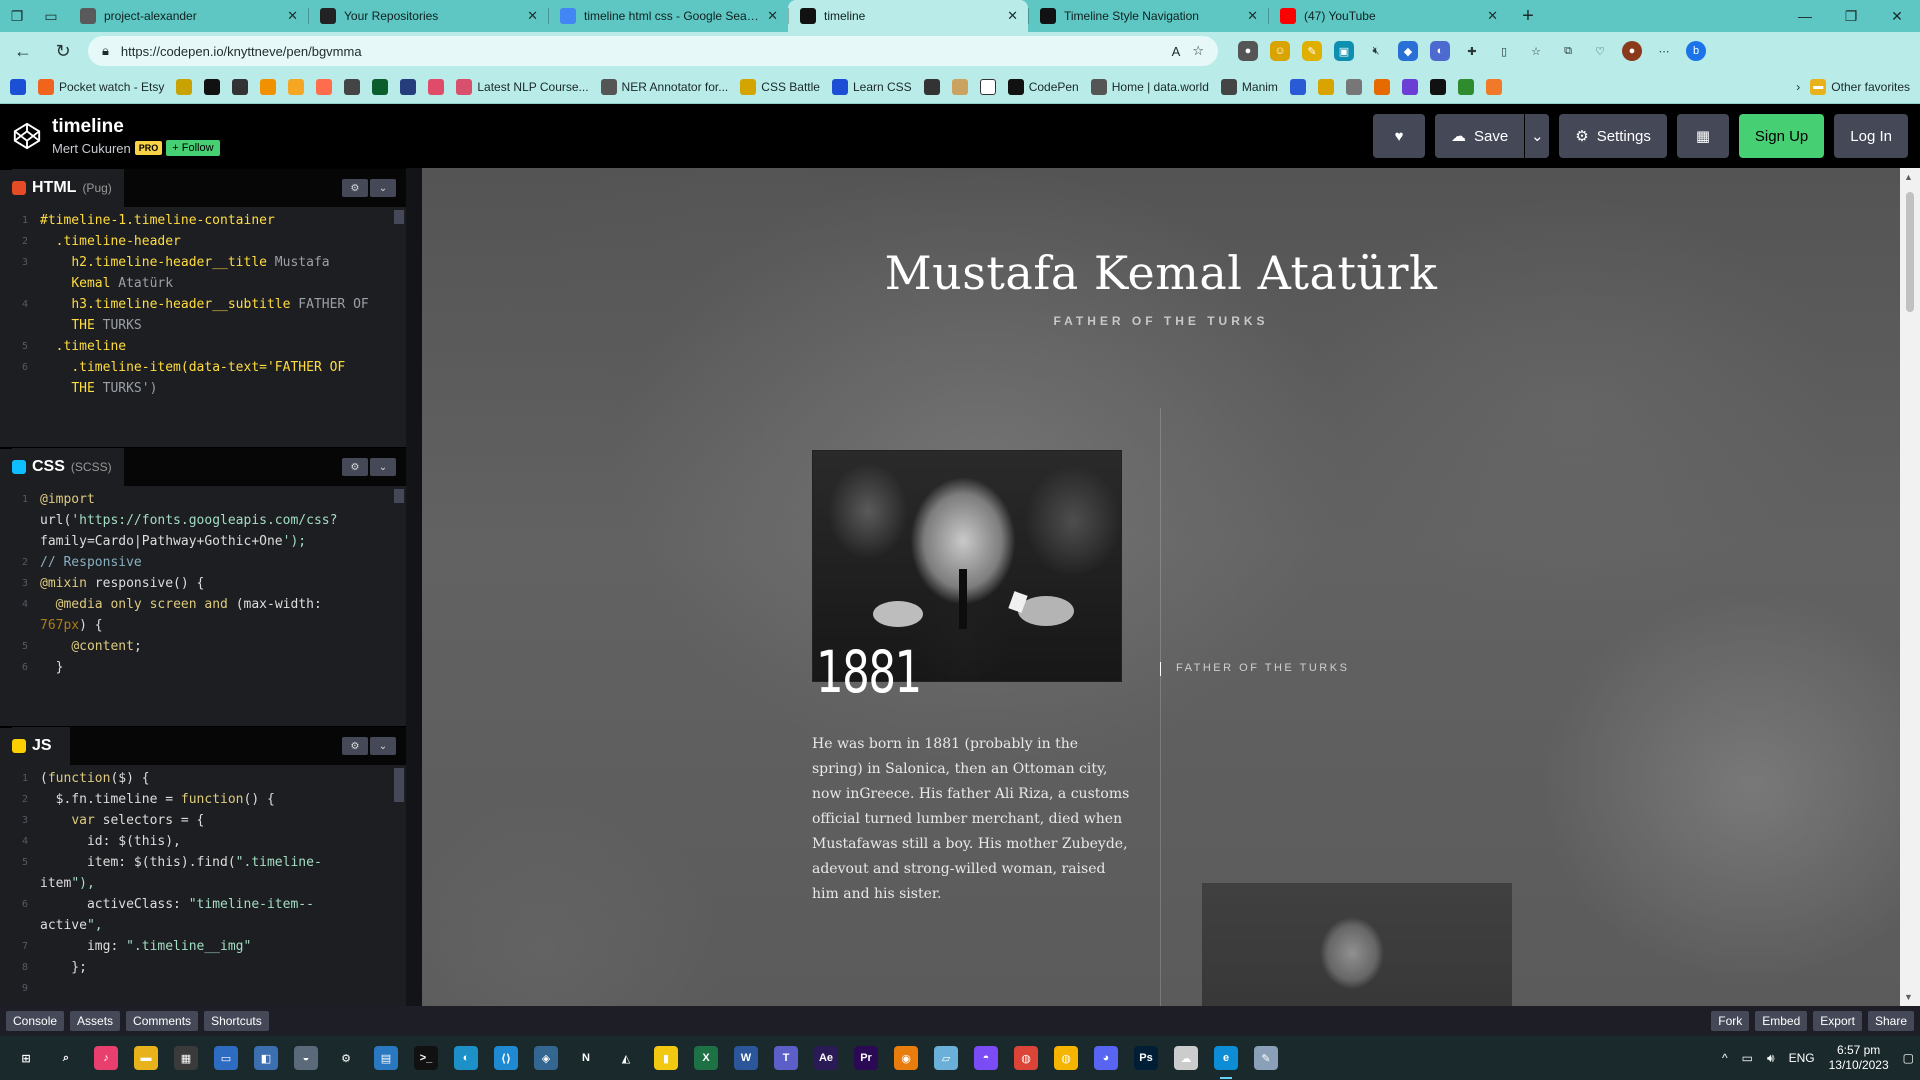 The image size is (1920, 1080). I want to click on js-editor-scrollbar, so click(399, 785).